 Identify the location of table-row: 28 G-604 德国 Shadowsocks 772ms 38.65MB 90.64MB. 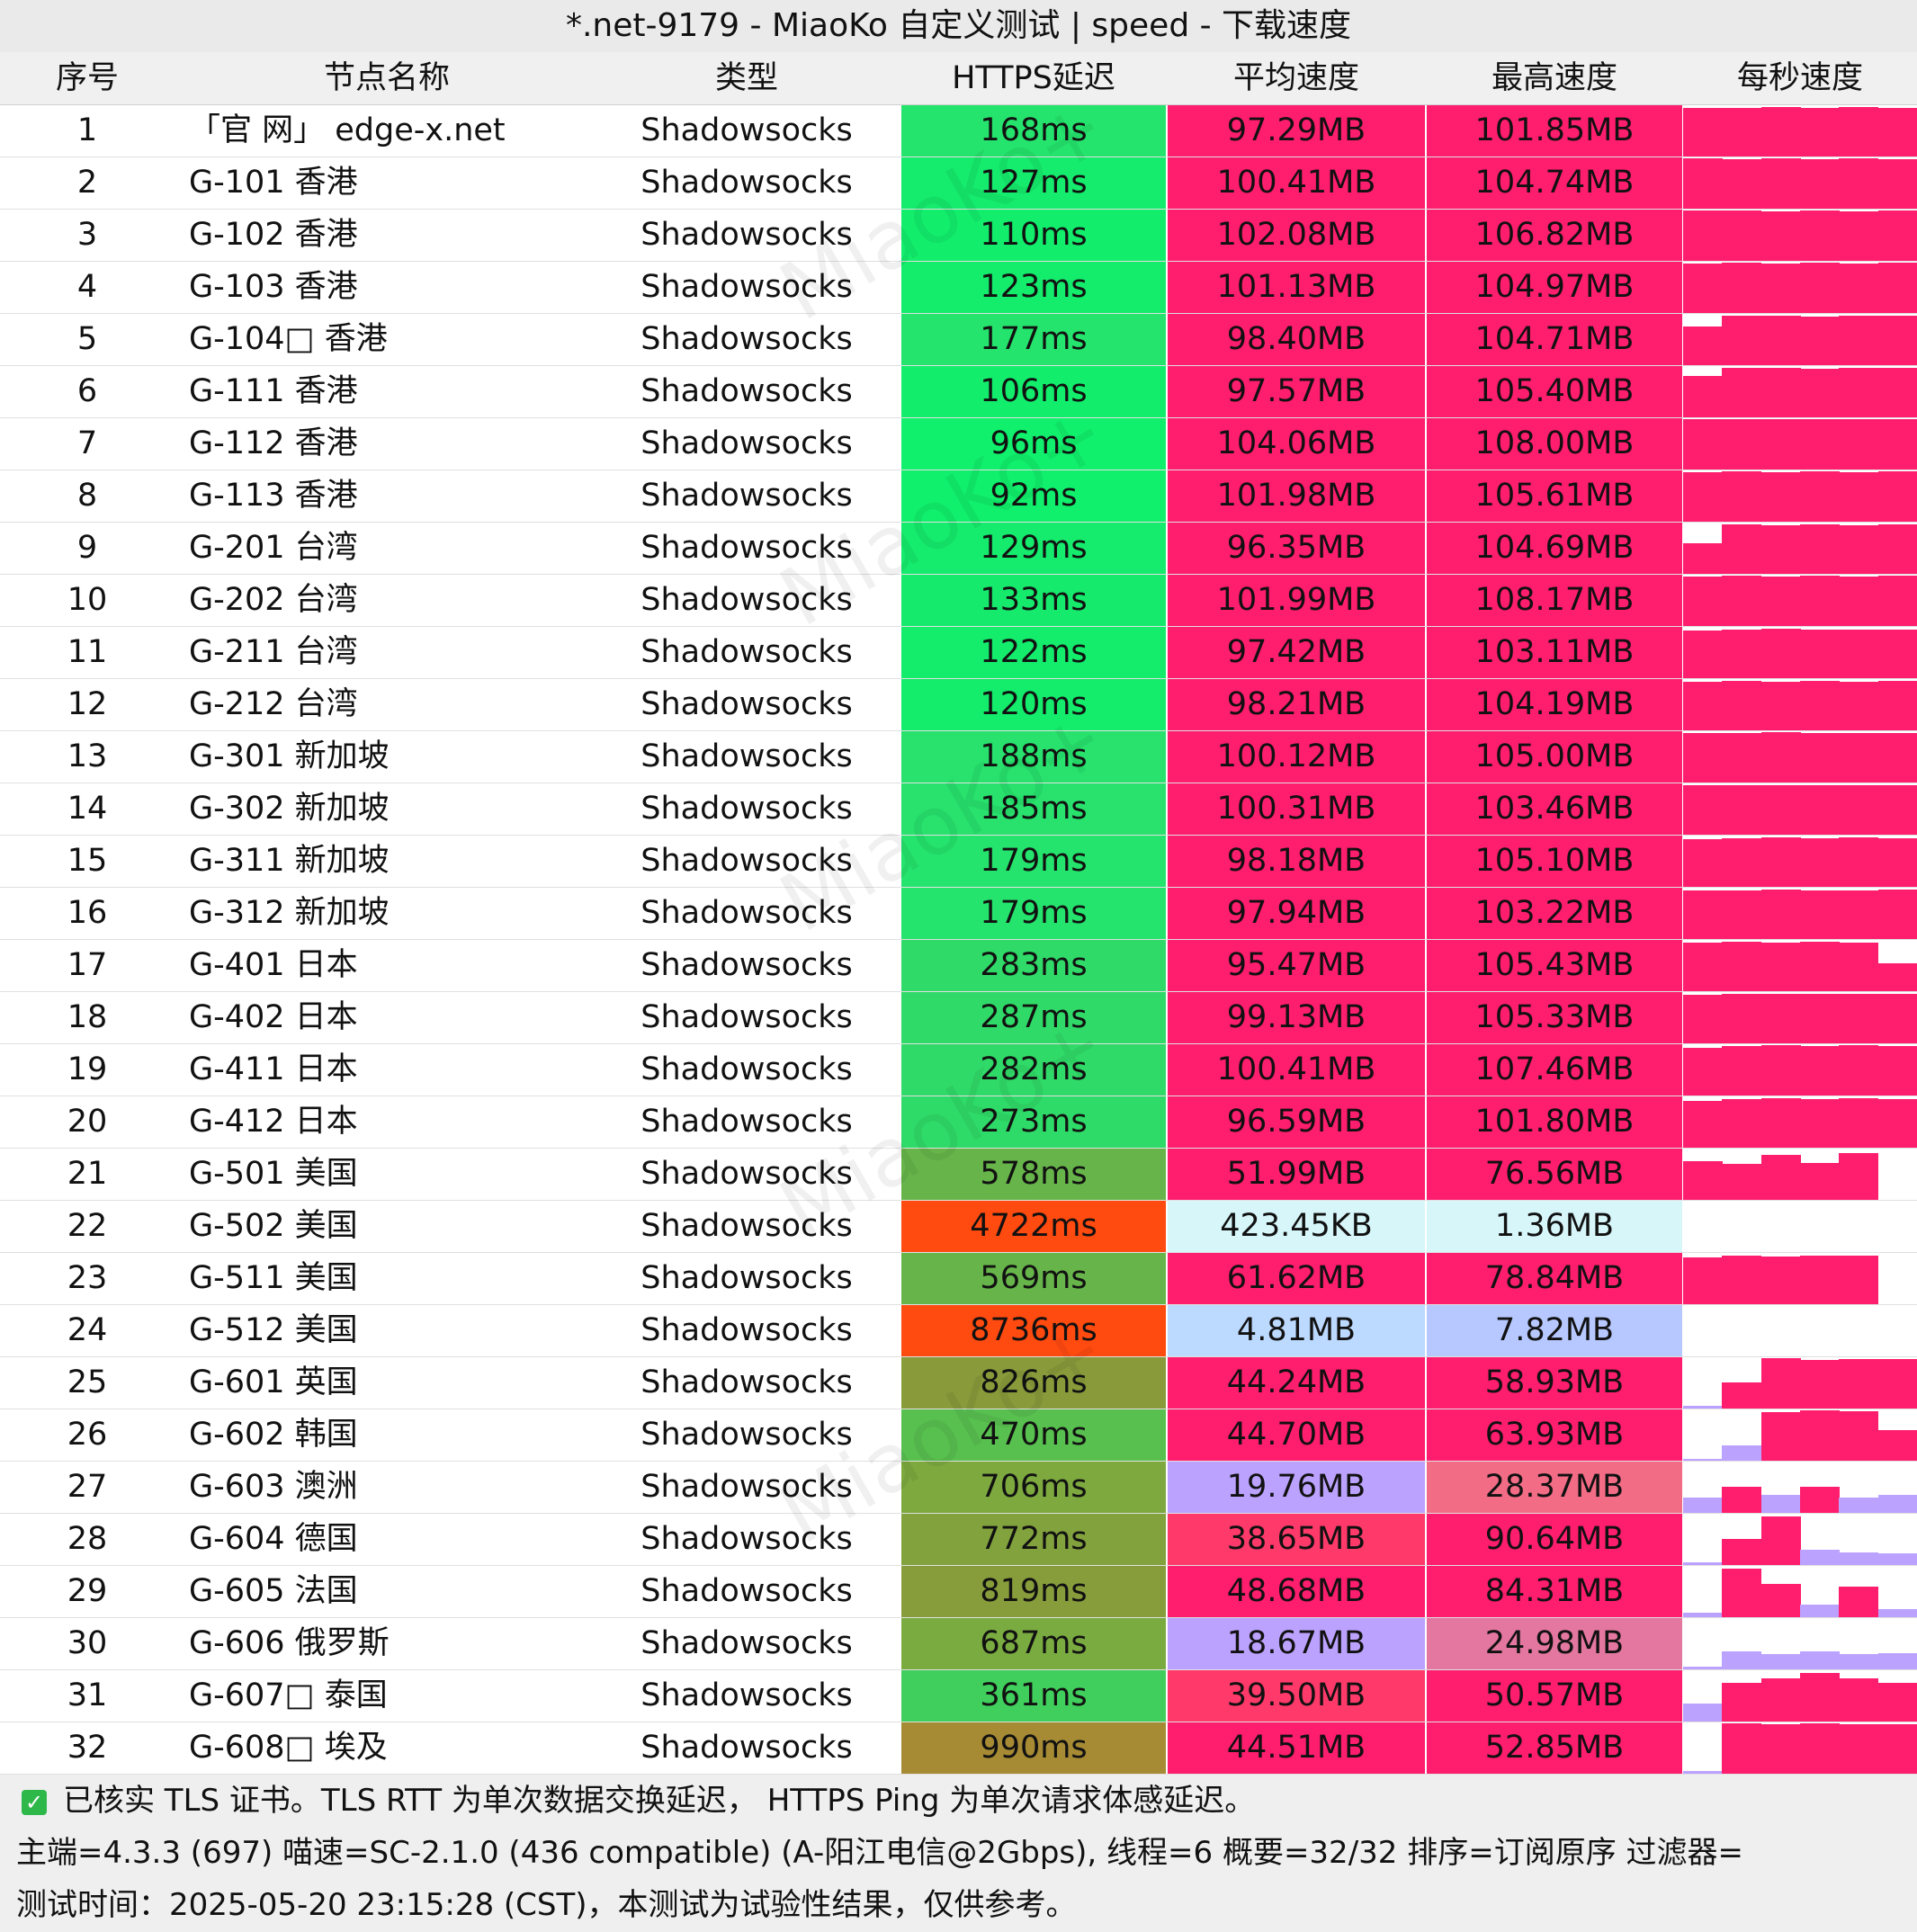
(958, 1540).